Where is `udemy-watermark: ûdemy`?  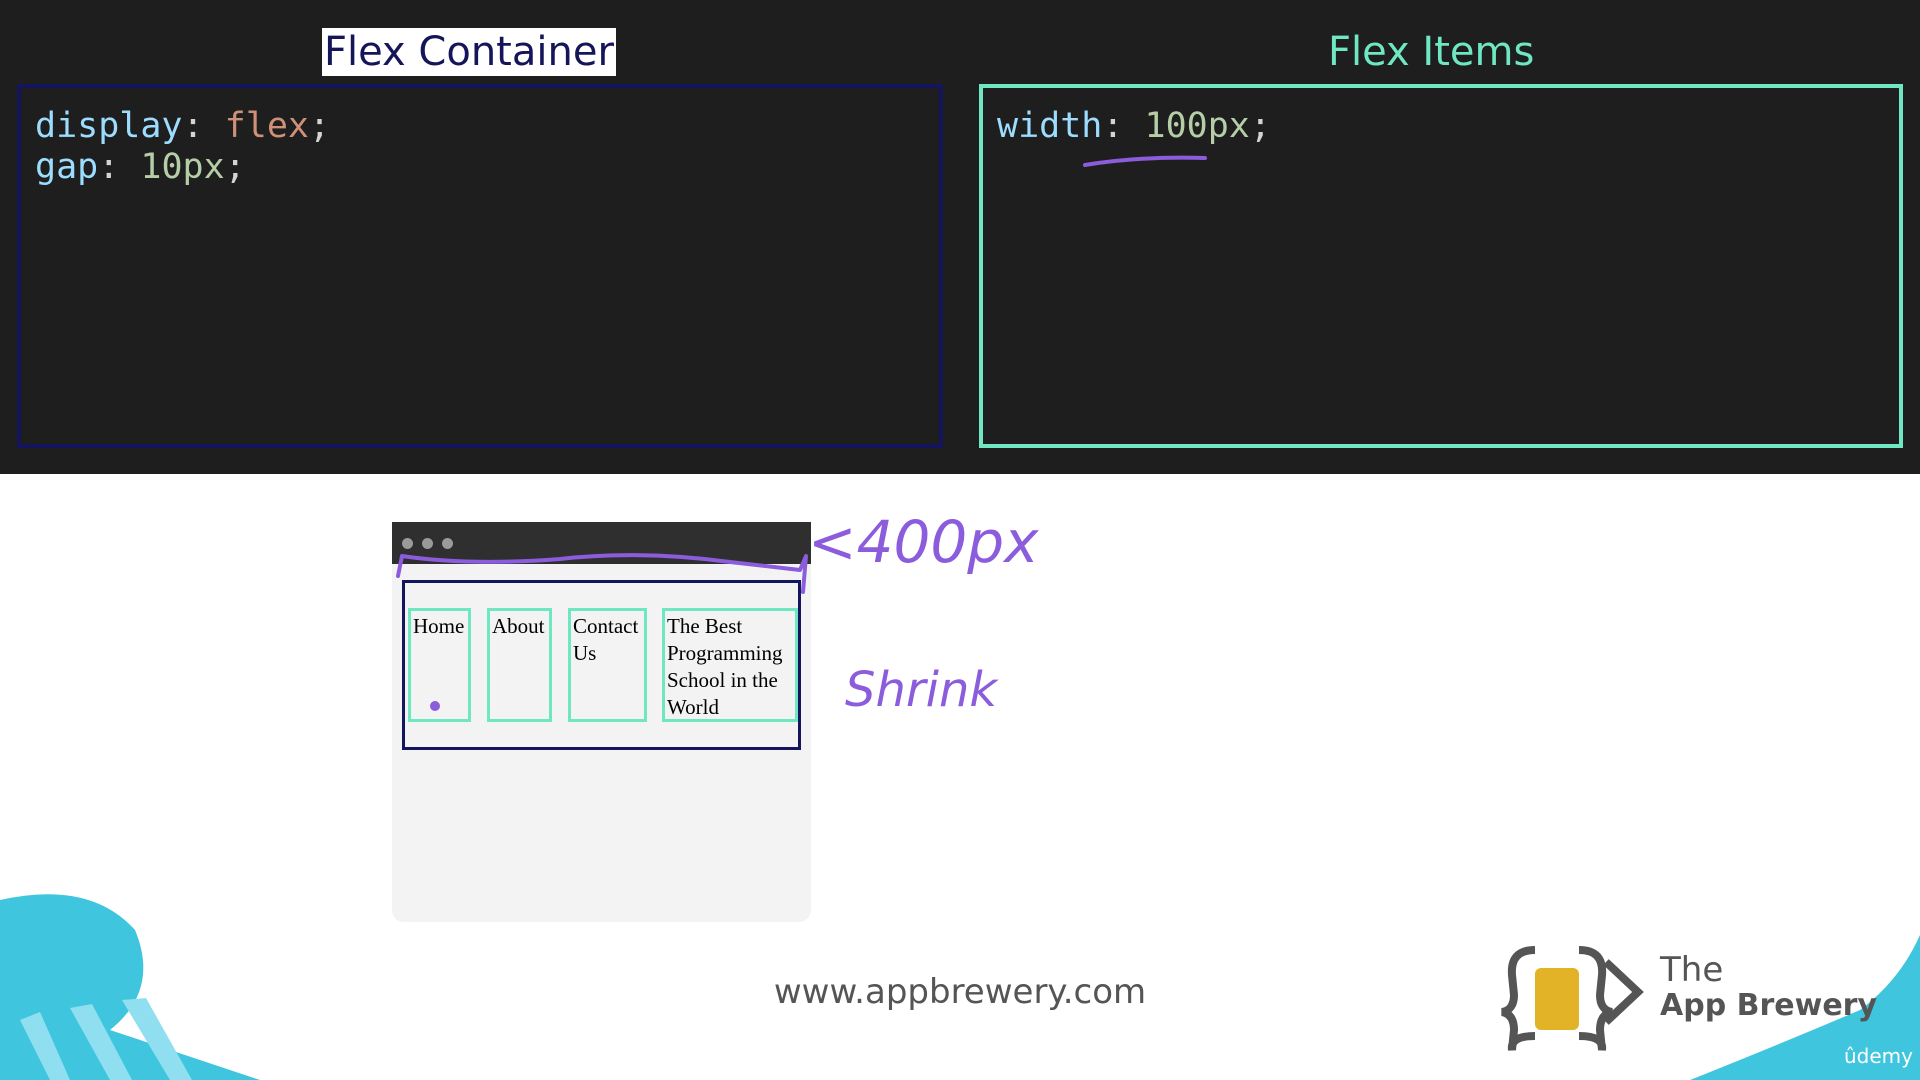
udemy-watermark: ûdemy is located at coordinates (1878, 1056).